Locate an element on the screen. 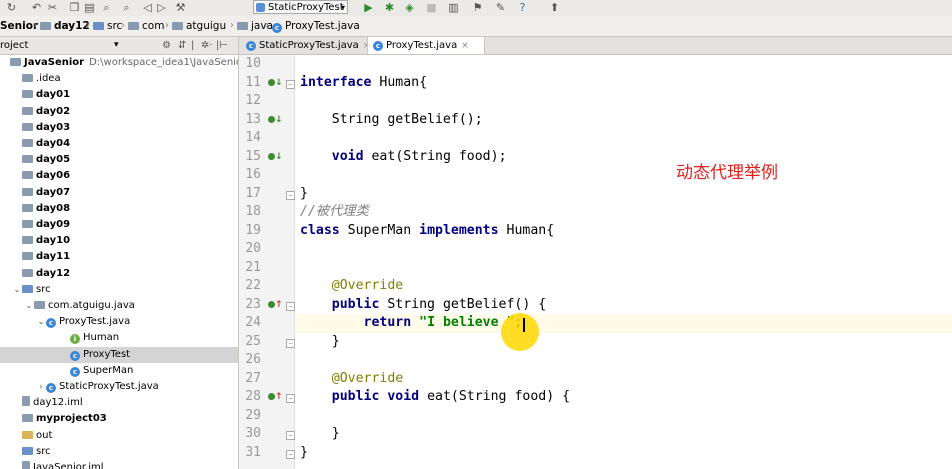 The height and width of the screenshot is (469, 952). structure-icon: ⚑ is located at coordinates (477, 7).